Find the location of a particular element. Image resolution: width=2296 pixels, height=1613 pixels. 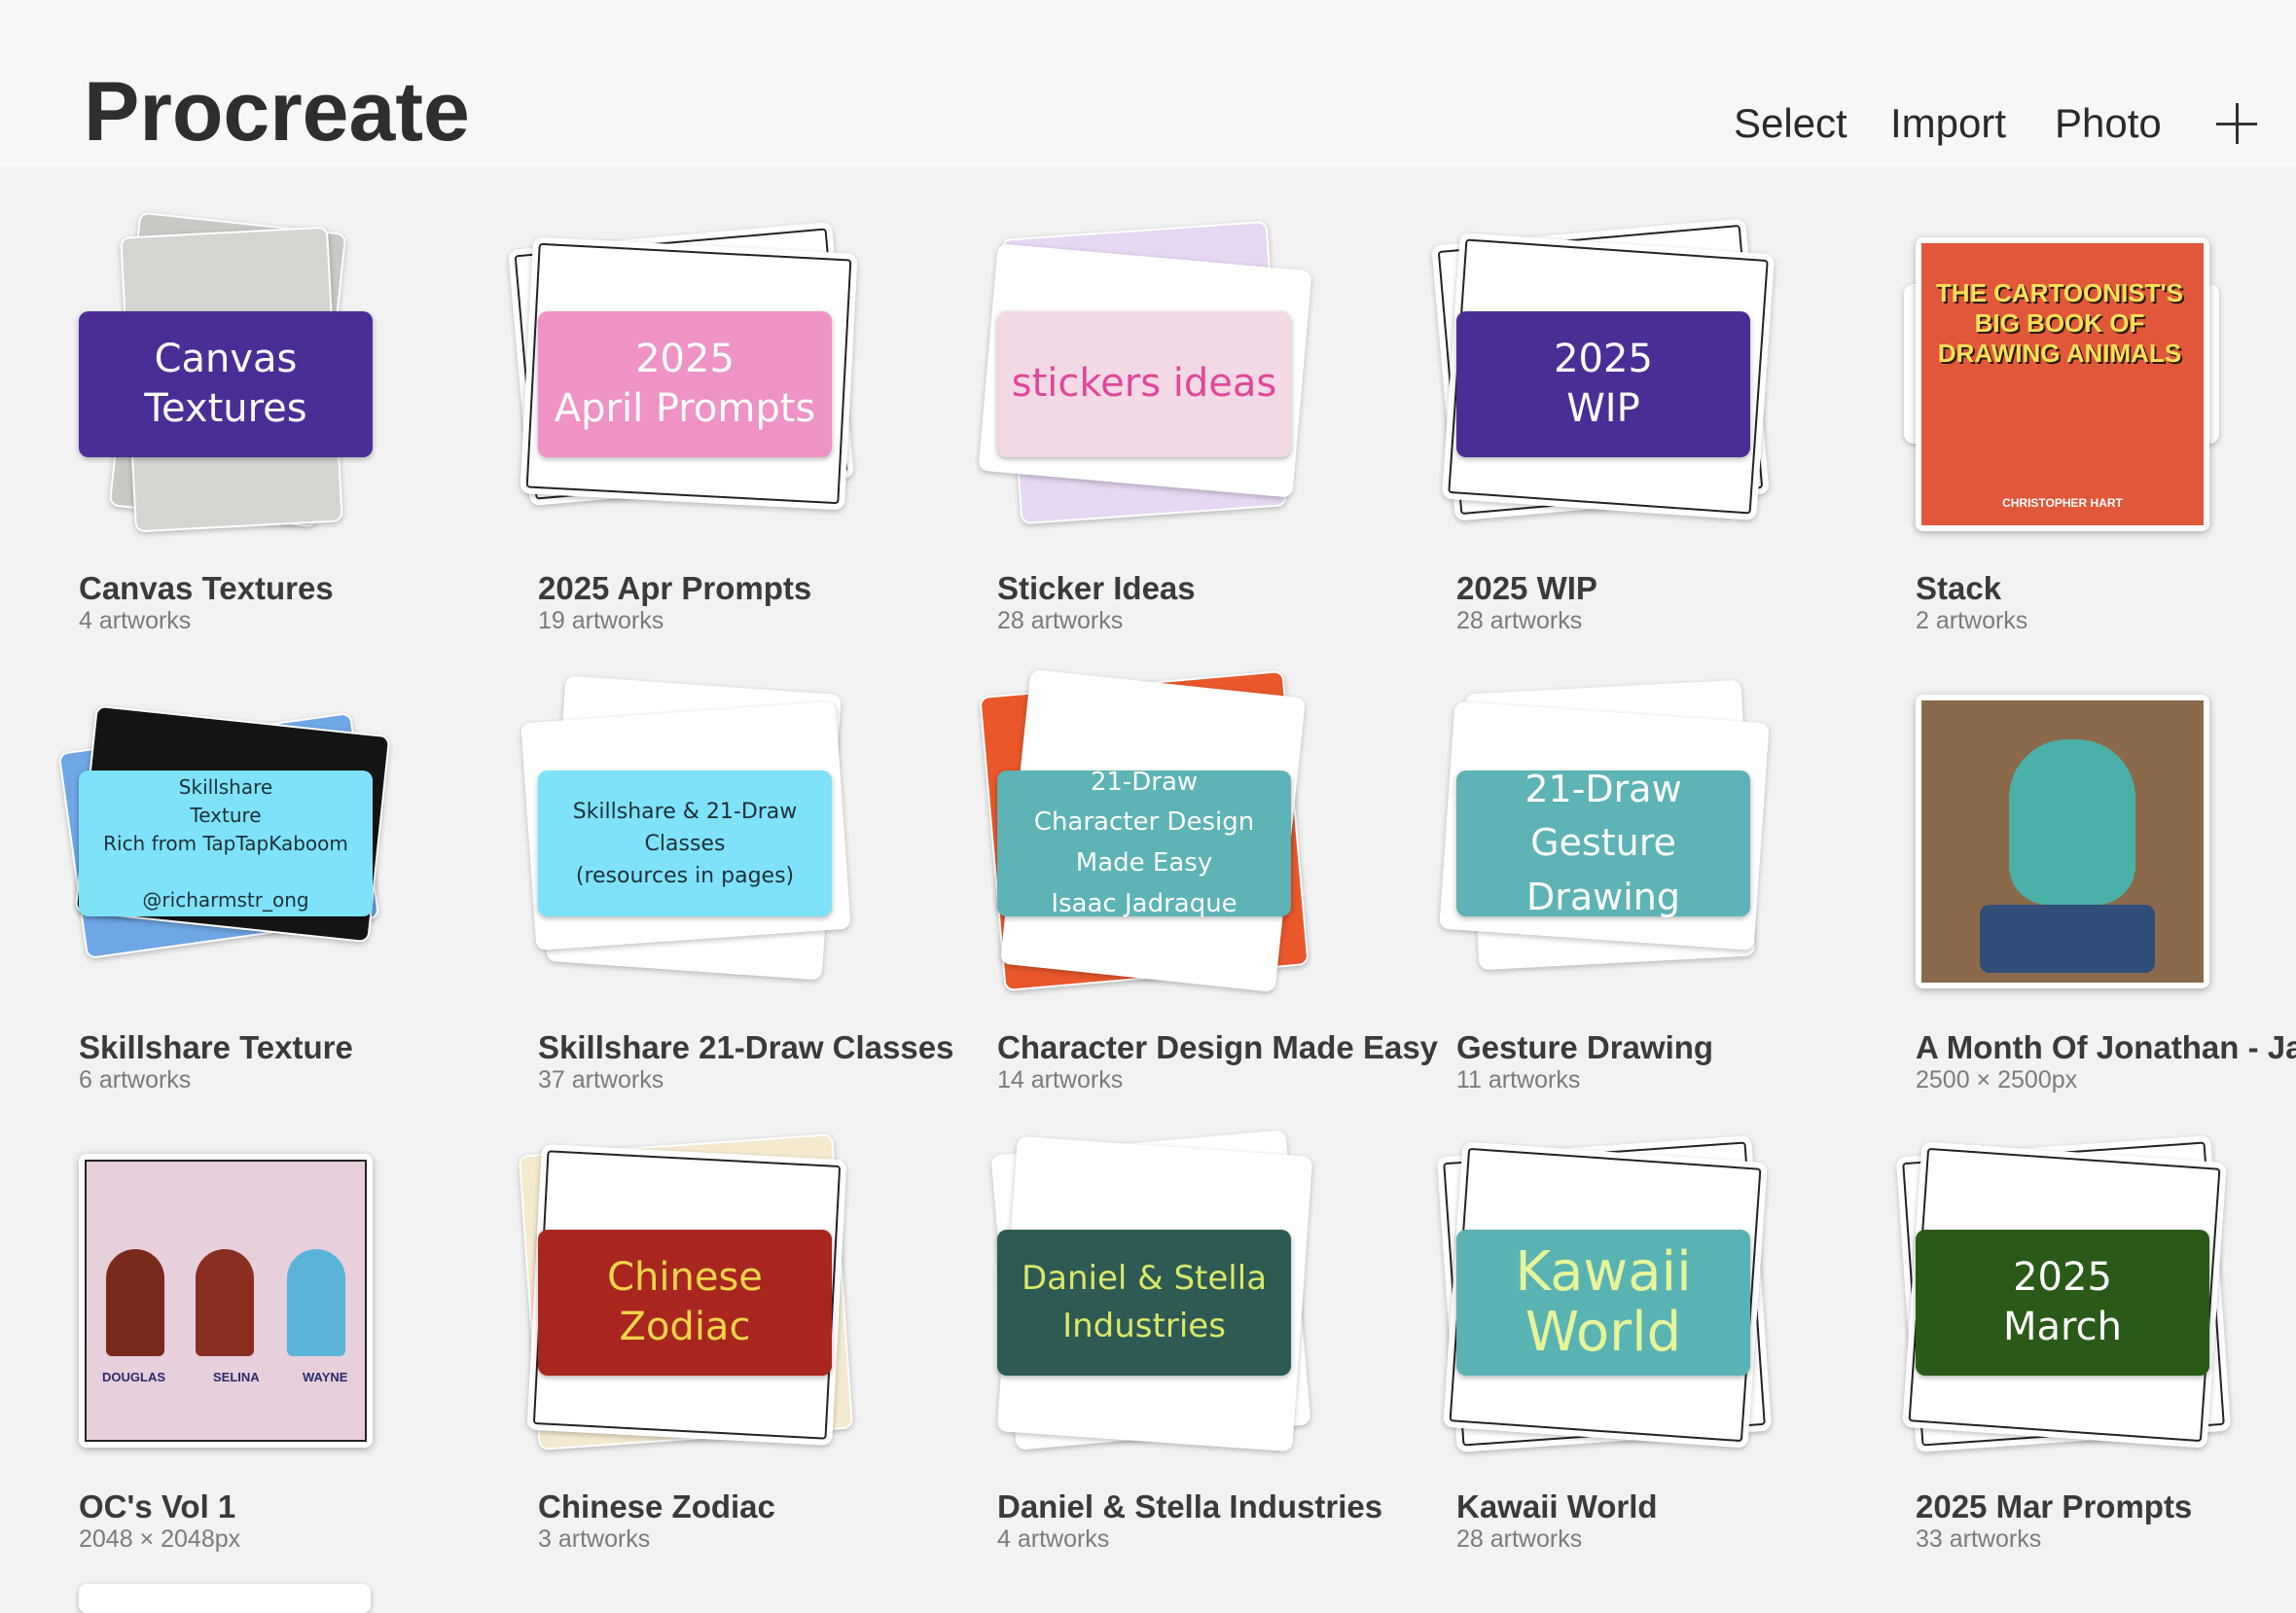

stack-thumbnail: 2025 WIP is located at coordinates (1609, 383).